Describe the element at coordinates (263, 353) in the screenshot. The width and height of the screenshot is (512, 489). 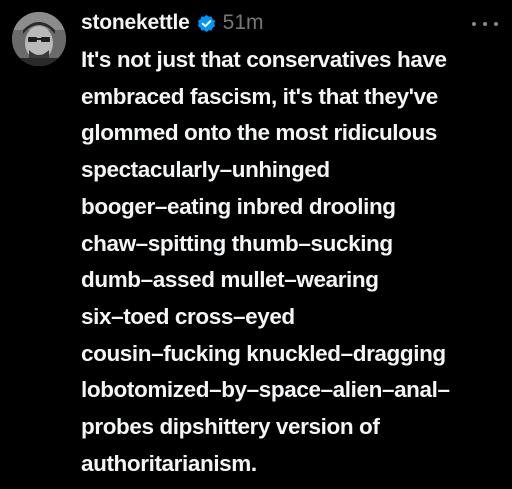
I see `post-text-line: cousin–fucking knuckled–dragging` at that location.